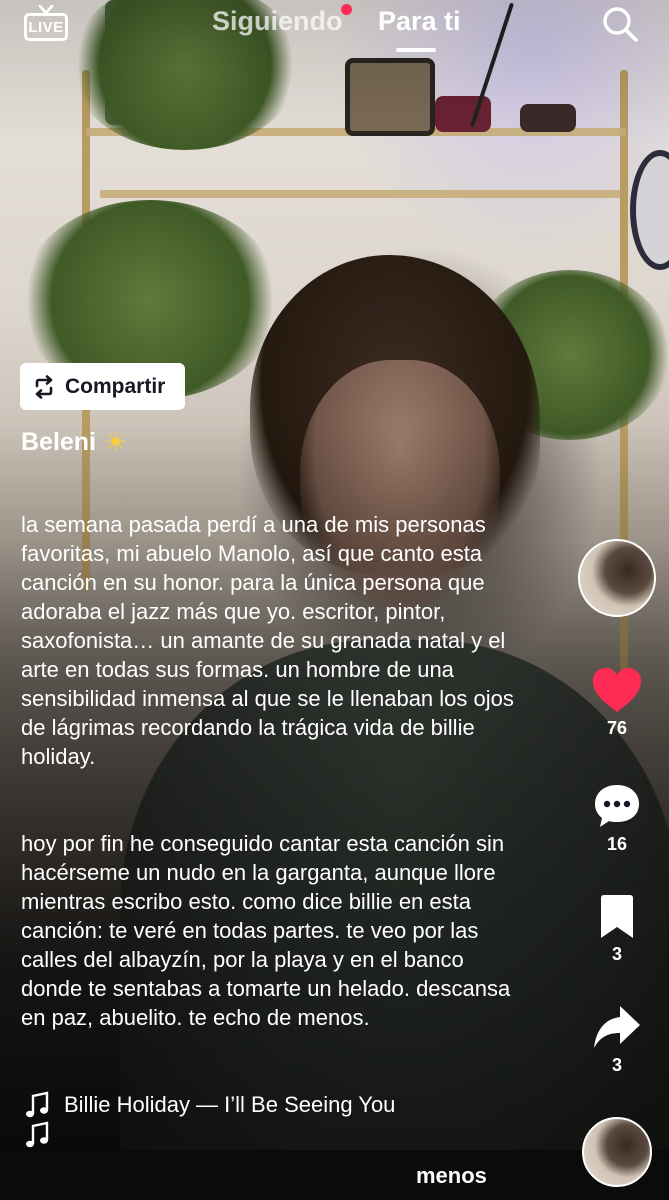  I want to click on save-count: 3, so click(616, 954).